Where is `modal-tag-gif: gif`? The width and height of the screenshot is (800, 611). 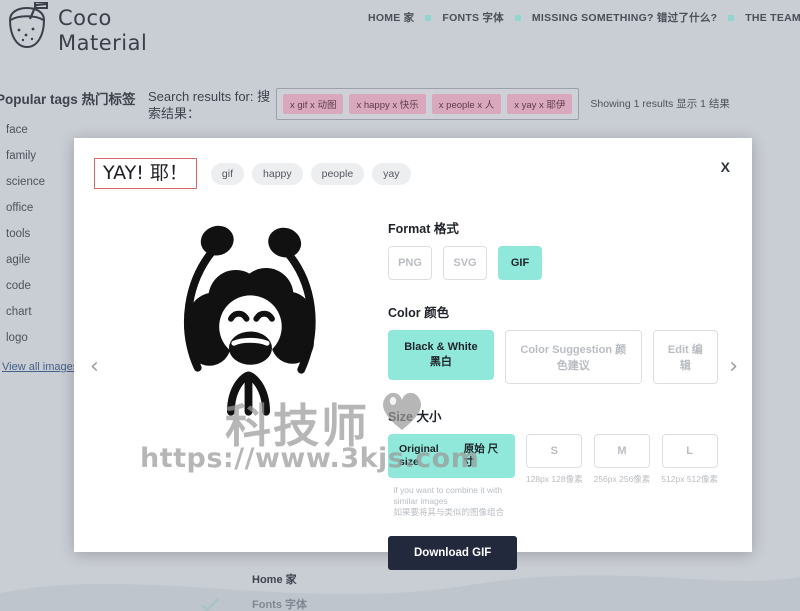
modal-tag-gif: gif is located at coordinates (227, 173).